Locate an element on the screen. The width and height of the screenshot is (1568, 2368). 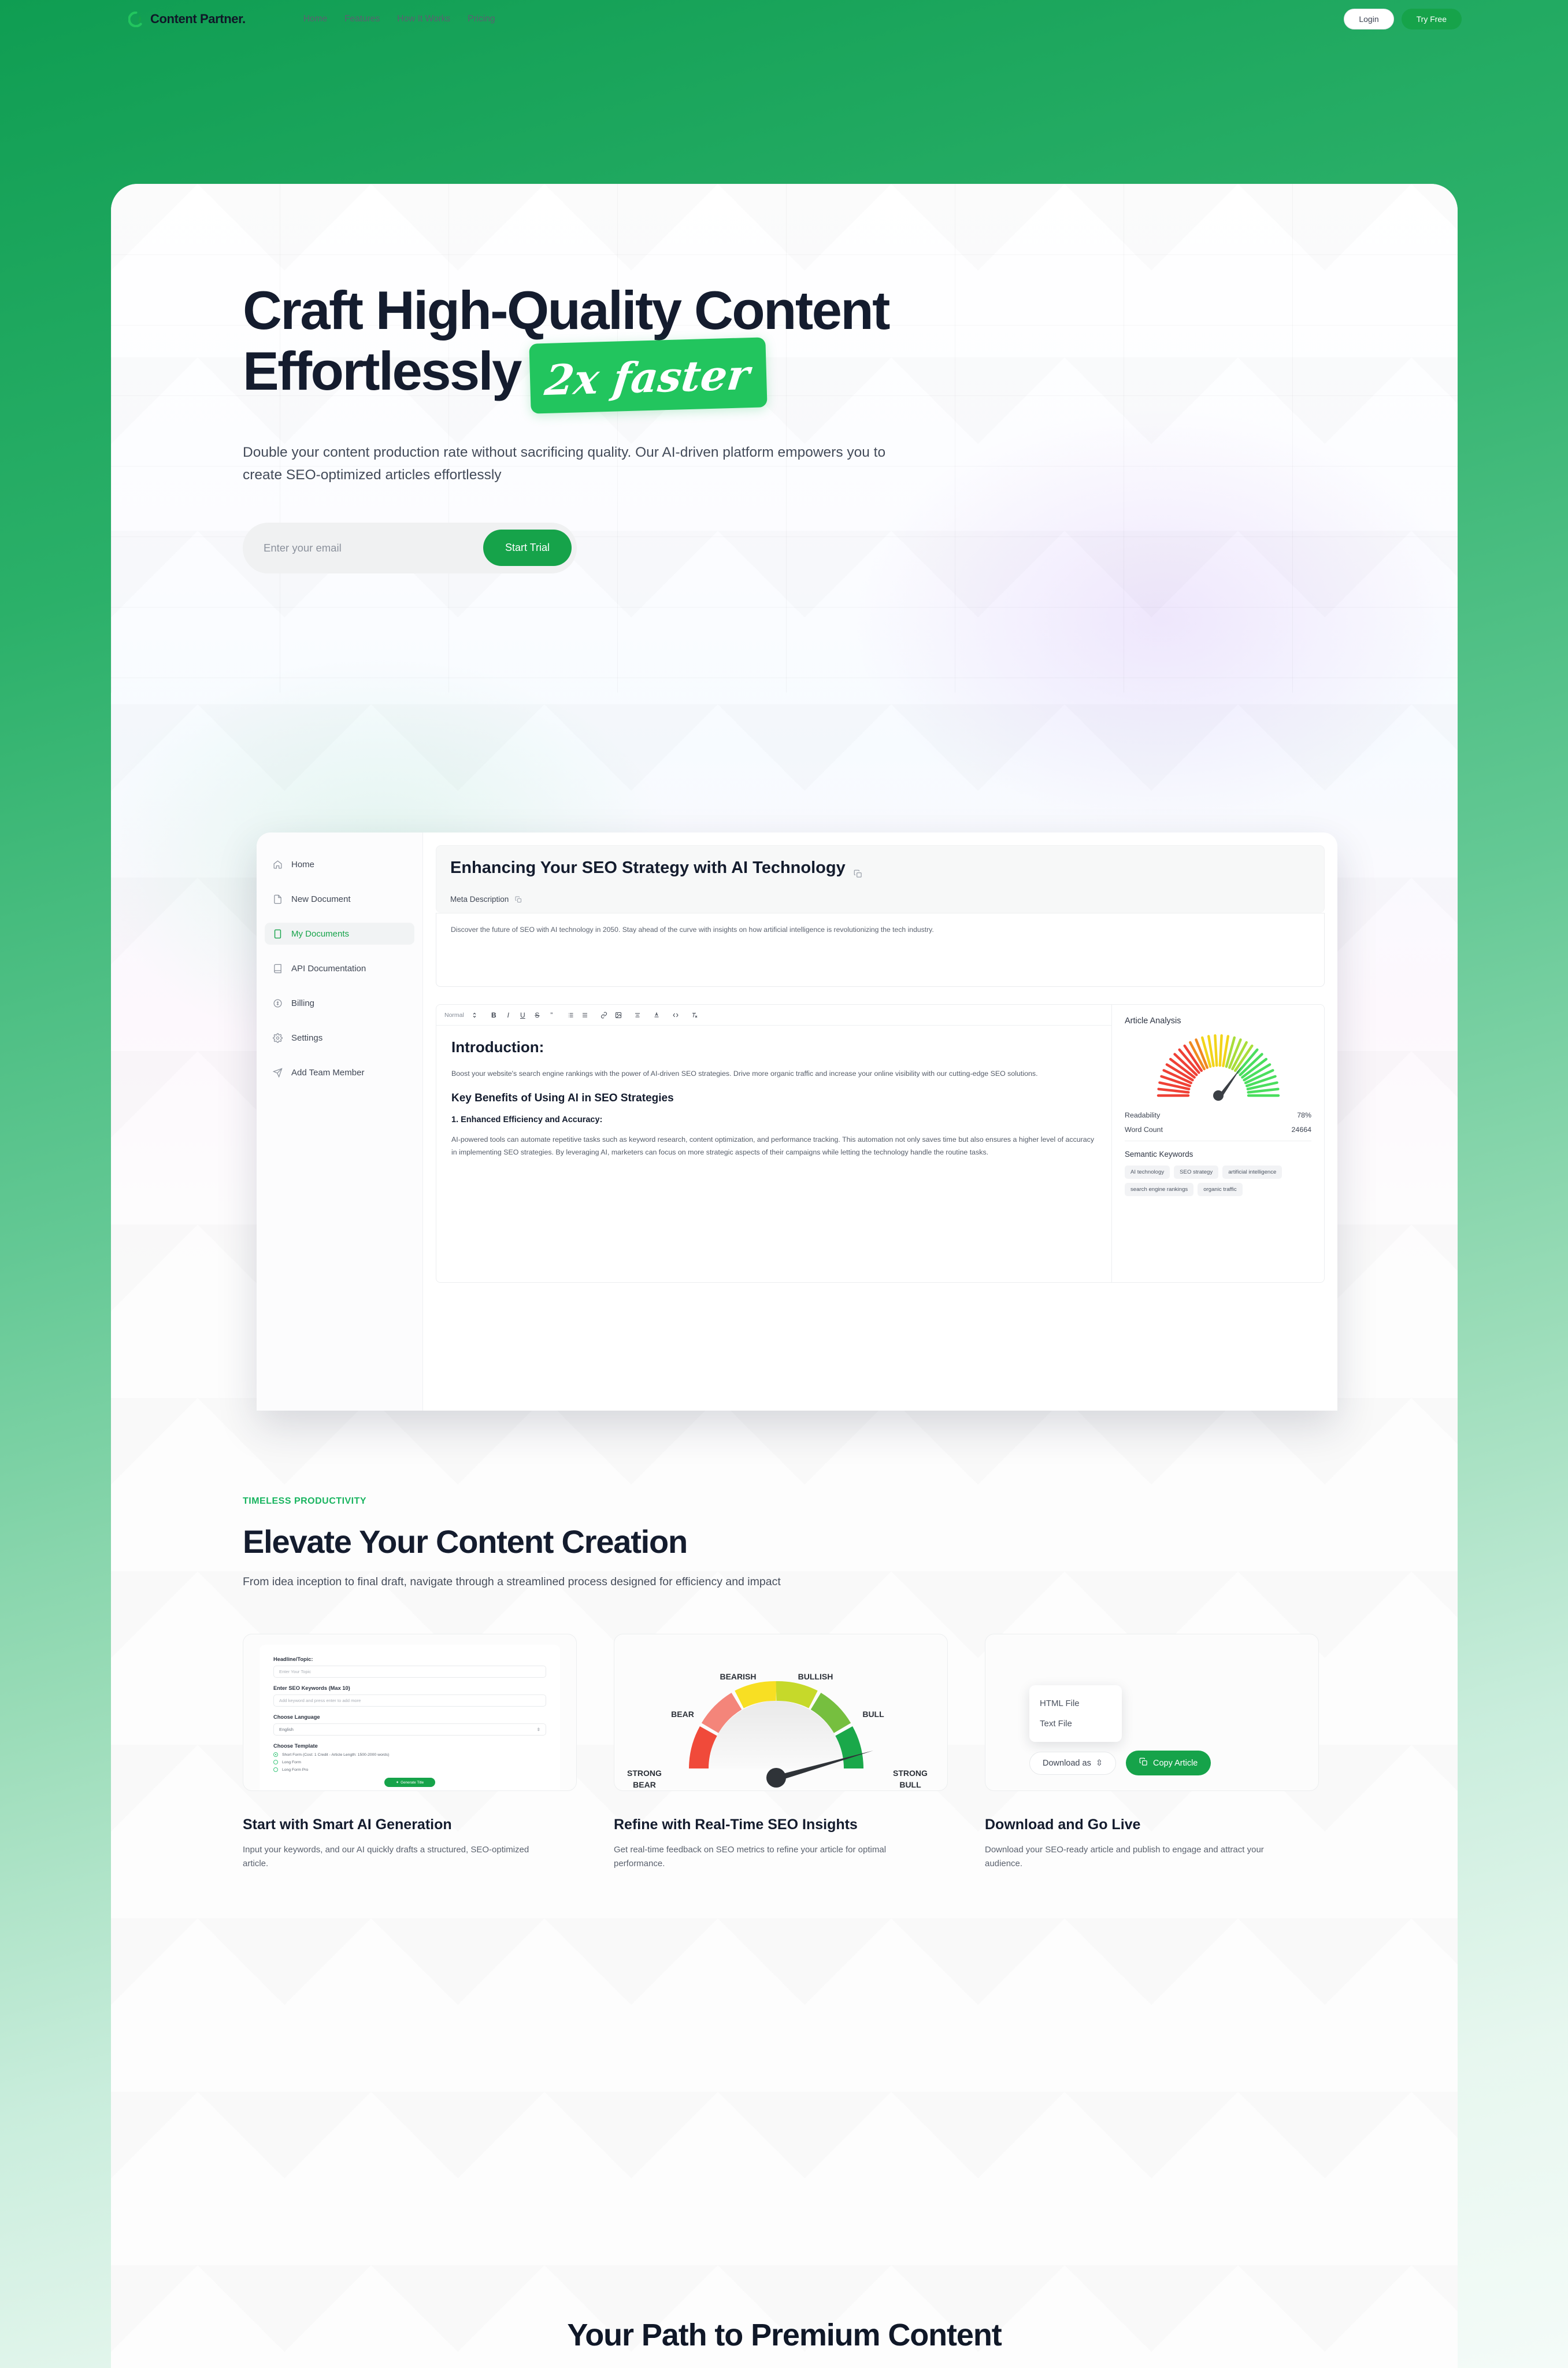
sidebar-item-home: Home is located at coordinates (339, 864).